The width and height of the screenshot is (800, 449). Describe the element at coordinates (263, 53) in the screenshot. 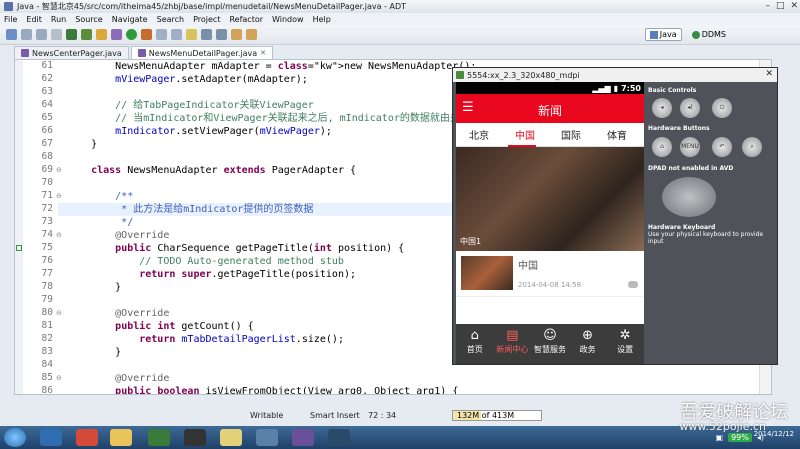

I see `close-tab-icon: ✕` at that location.